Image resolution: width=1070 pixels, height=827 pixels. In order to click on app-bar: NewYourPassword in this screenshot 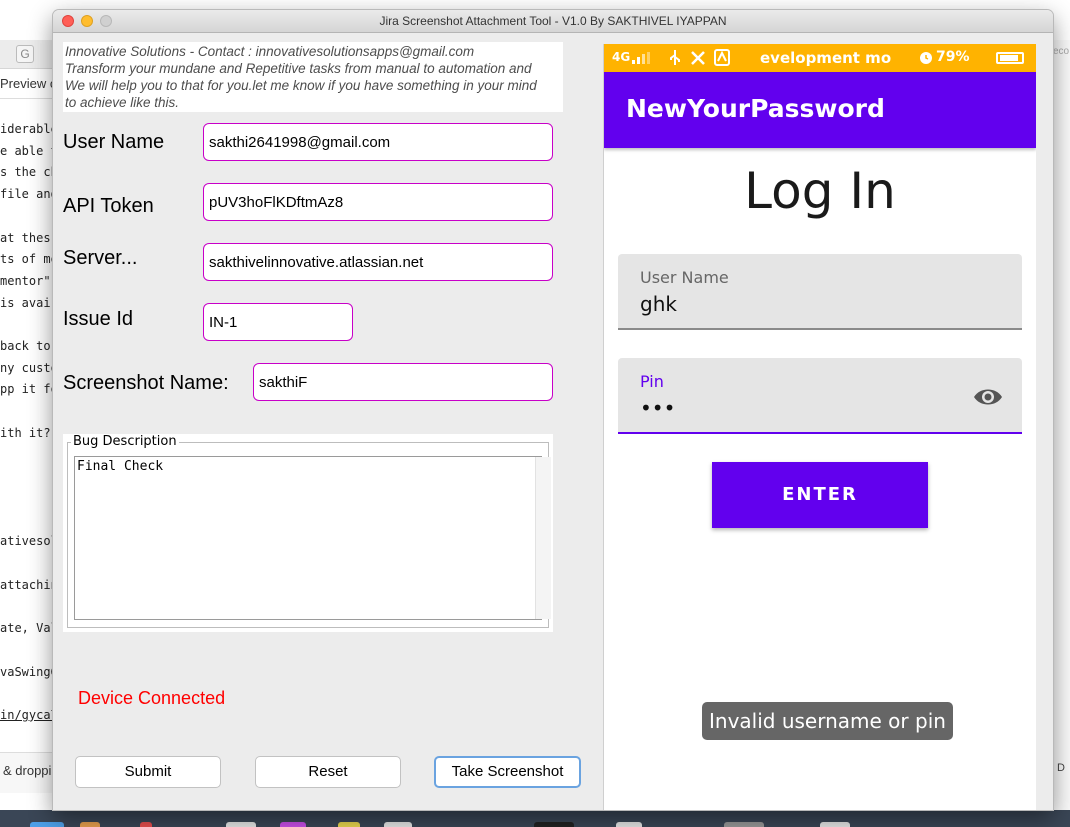, I will do `click(820, 110)`.